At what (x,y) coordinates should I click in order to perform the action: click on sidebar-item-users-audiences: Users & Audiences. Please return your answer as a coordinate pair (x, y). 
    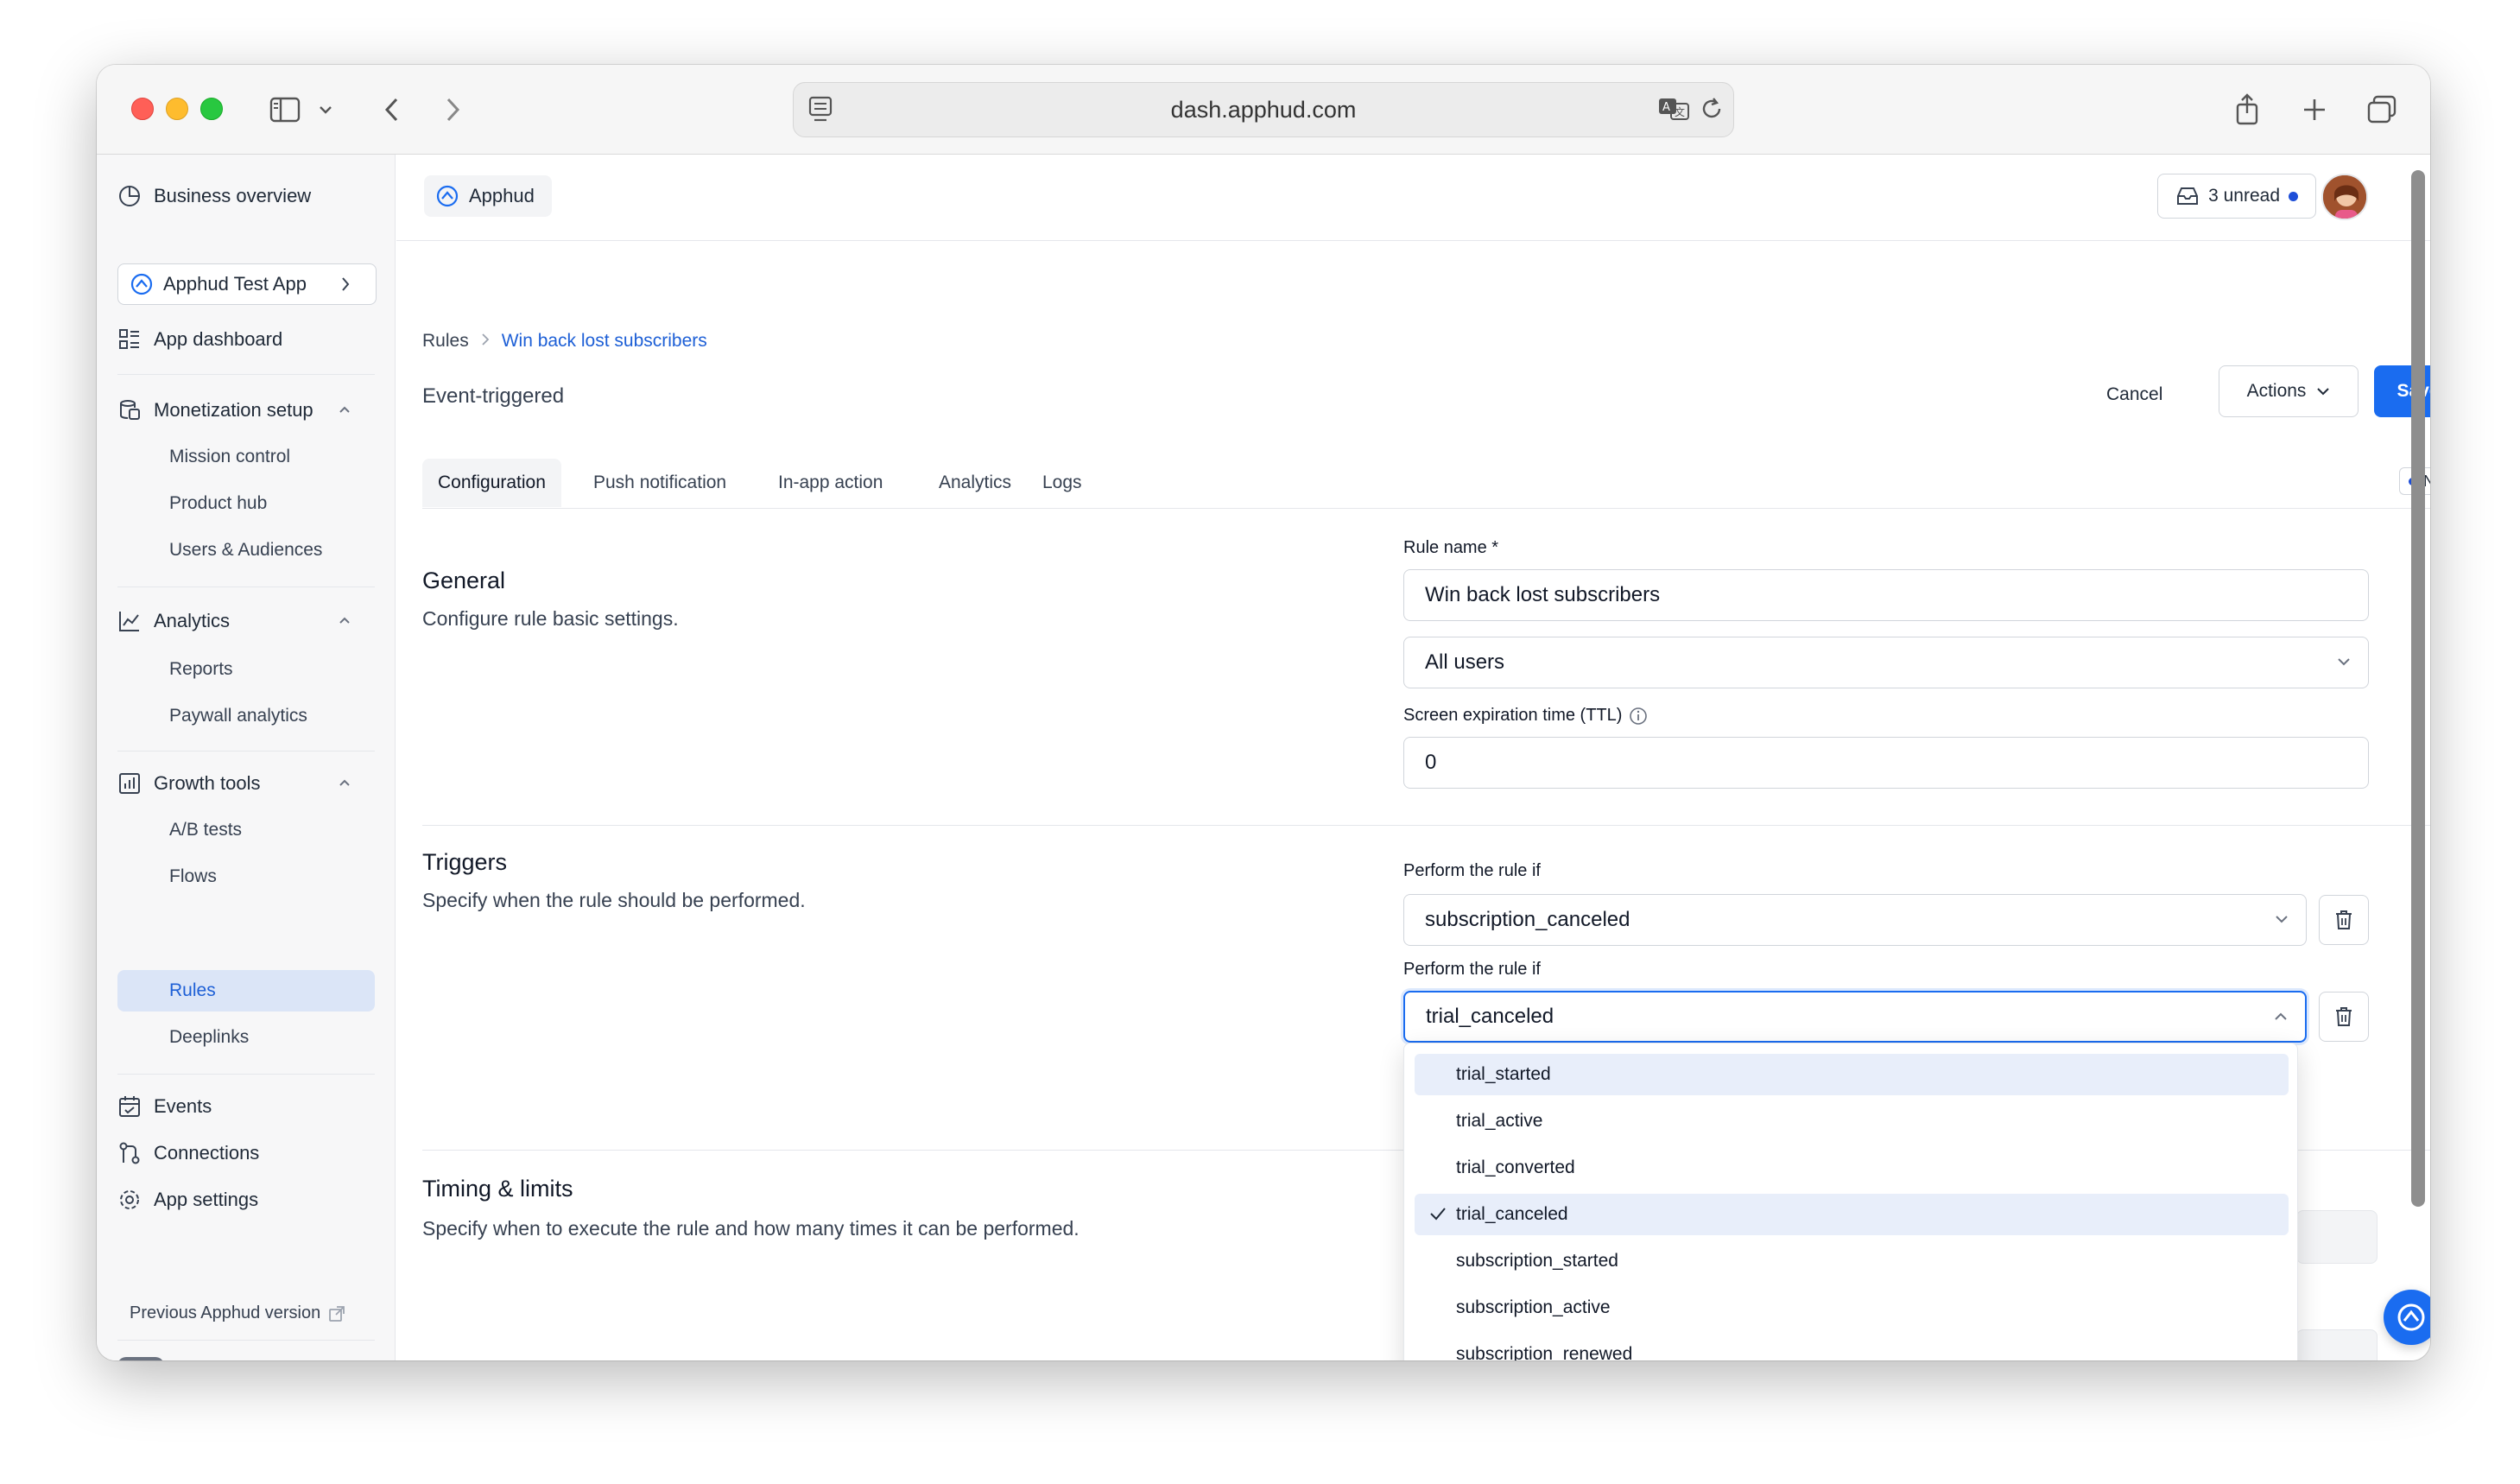
    Looking at the image, I should click on (245, 550).